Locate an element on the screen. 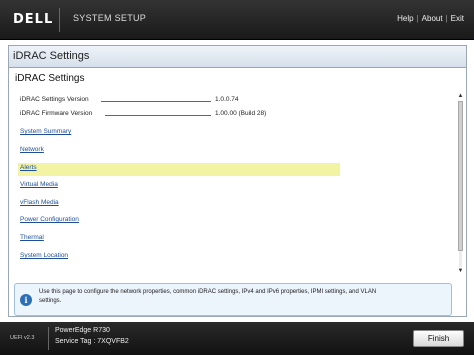 The width and height of the screenshot is (474, 355). nav-link-system-summary: System Summary is located at coordinates (45, 131).